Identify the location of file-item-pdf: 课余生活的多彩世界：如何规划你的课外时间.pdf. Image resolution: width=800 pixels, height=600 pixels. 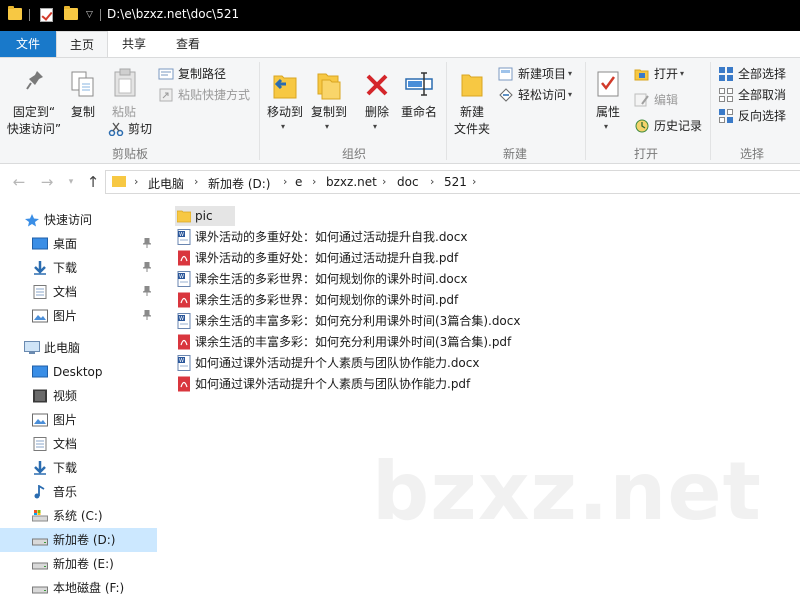
(325, 300).